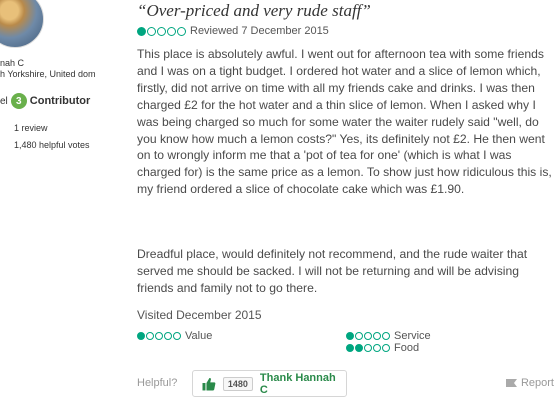 The width and height of the screenshot is (556, 401). What do you see at coordinates (18, 101) in the screenshot?
I see `level-badge-icon: 3` at bounding box center [18, 101].